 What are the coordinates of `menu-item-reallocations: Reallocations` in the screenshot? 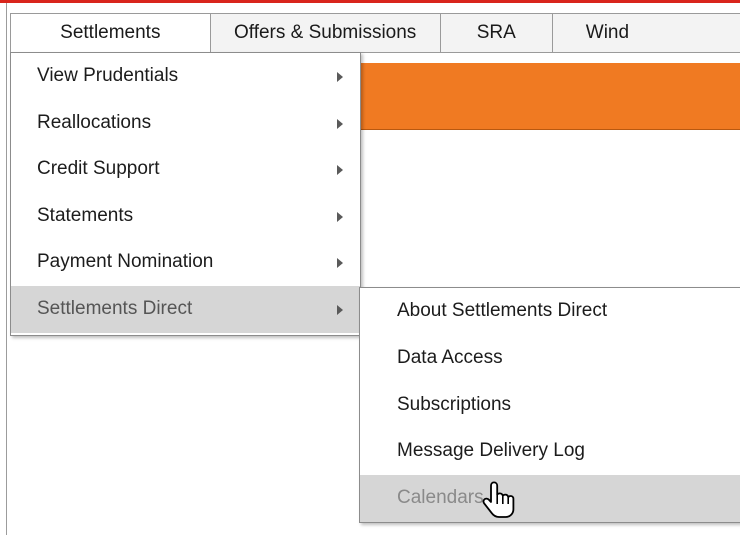 It's located at (185, 123).